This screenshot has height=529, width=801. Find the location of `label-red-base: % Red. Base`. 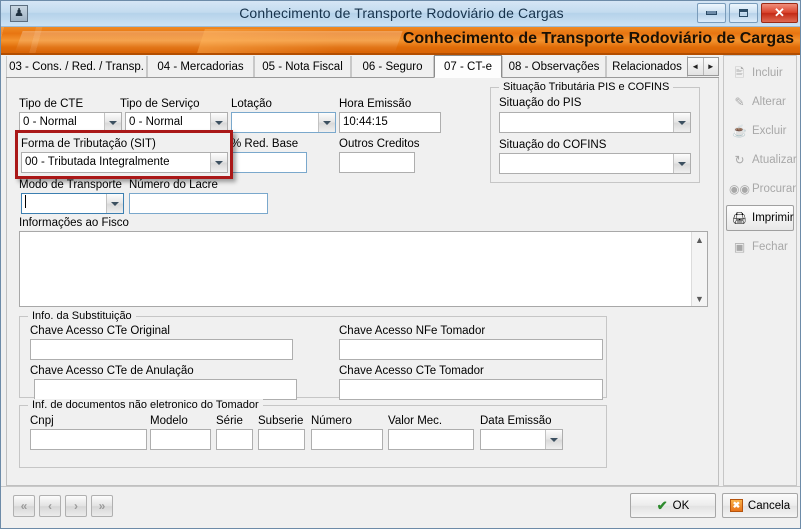

label-red-base: % Red. Base is located at coordinates (265, 144).